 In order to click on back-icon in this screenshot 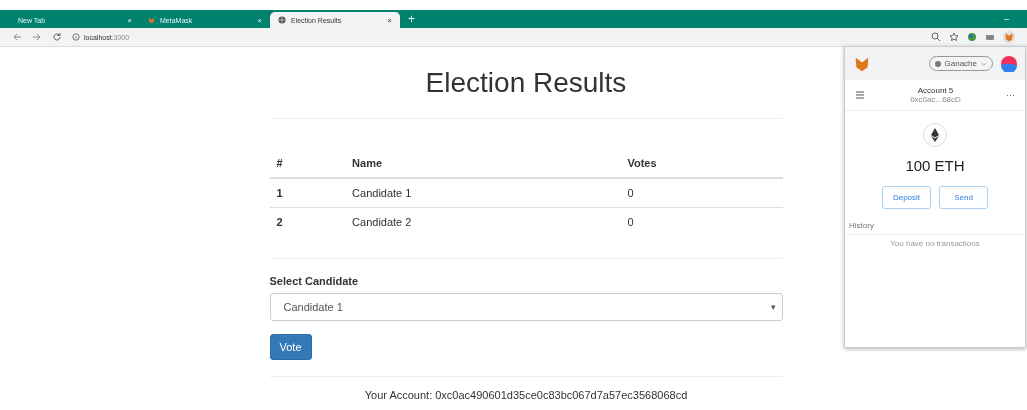, I will do `click(17, 37)`.